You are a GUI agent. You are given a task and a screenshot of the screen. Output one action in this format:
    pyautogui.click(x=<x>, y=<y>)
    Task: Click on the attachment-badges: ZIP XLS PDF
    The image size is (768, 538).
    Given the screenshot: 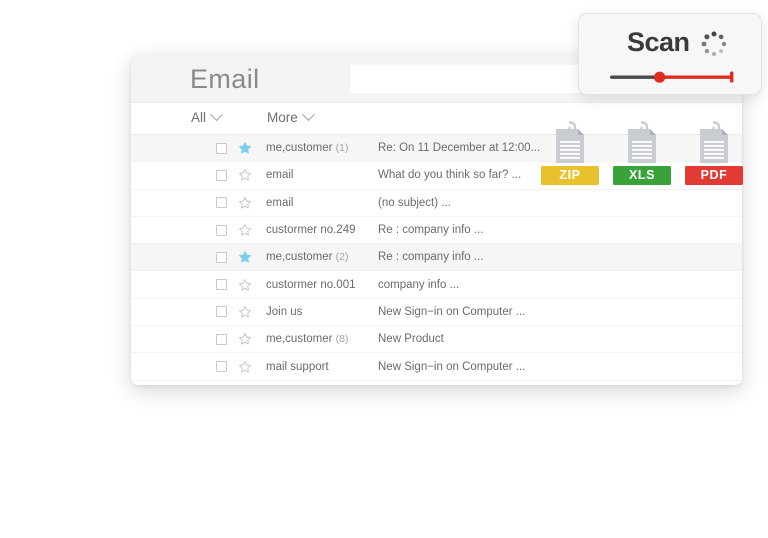 What is the action you would take?
    pyautogui.click(x=642, y=152)
    